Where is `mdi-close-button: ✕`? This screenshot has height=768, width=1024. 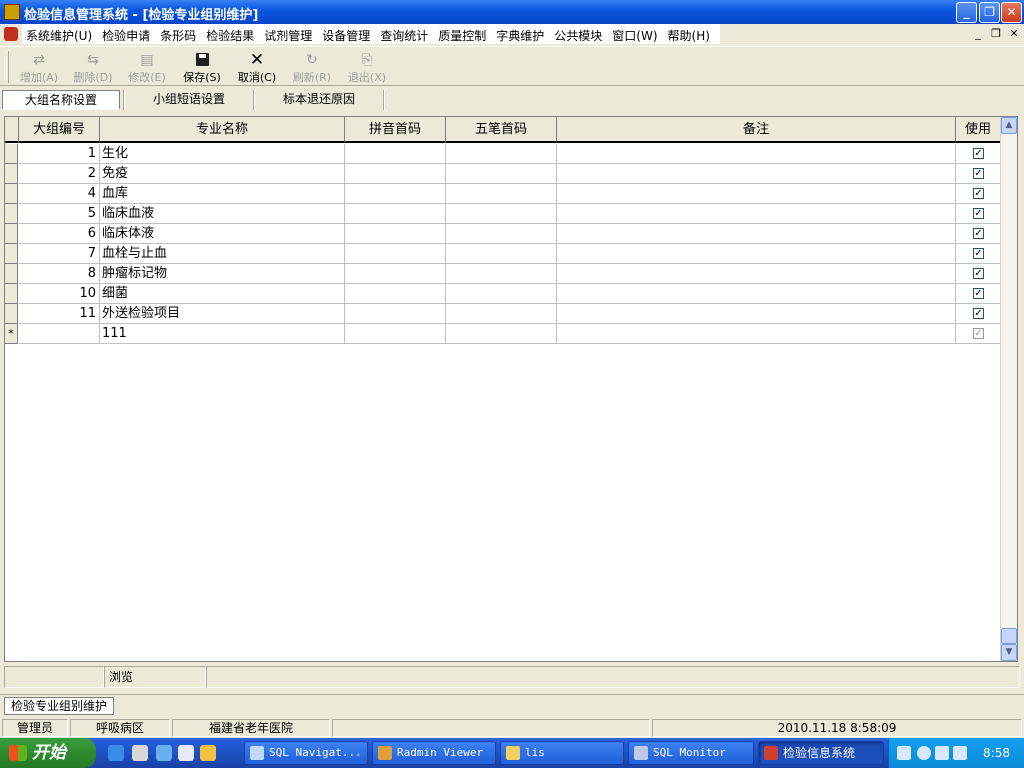 mdi-close-button: ✕ is located at coordinates (1014, 34).